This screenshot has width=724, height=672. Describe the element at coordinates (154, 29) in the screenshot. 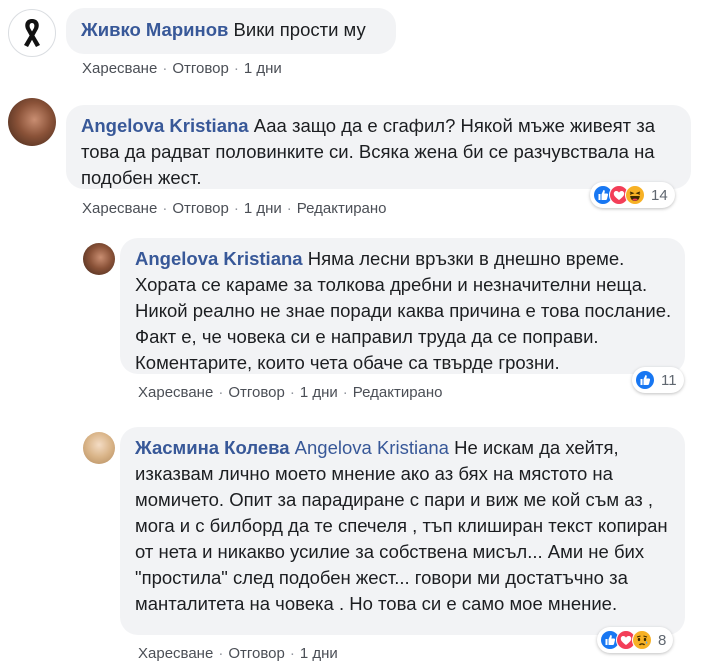

I see `comment-author: Живко Маринов` at that location.